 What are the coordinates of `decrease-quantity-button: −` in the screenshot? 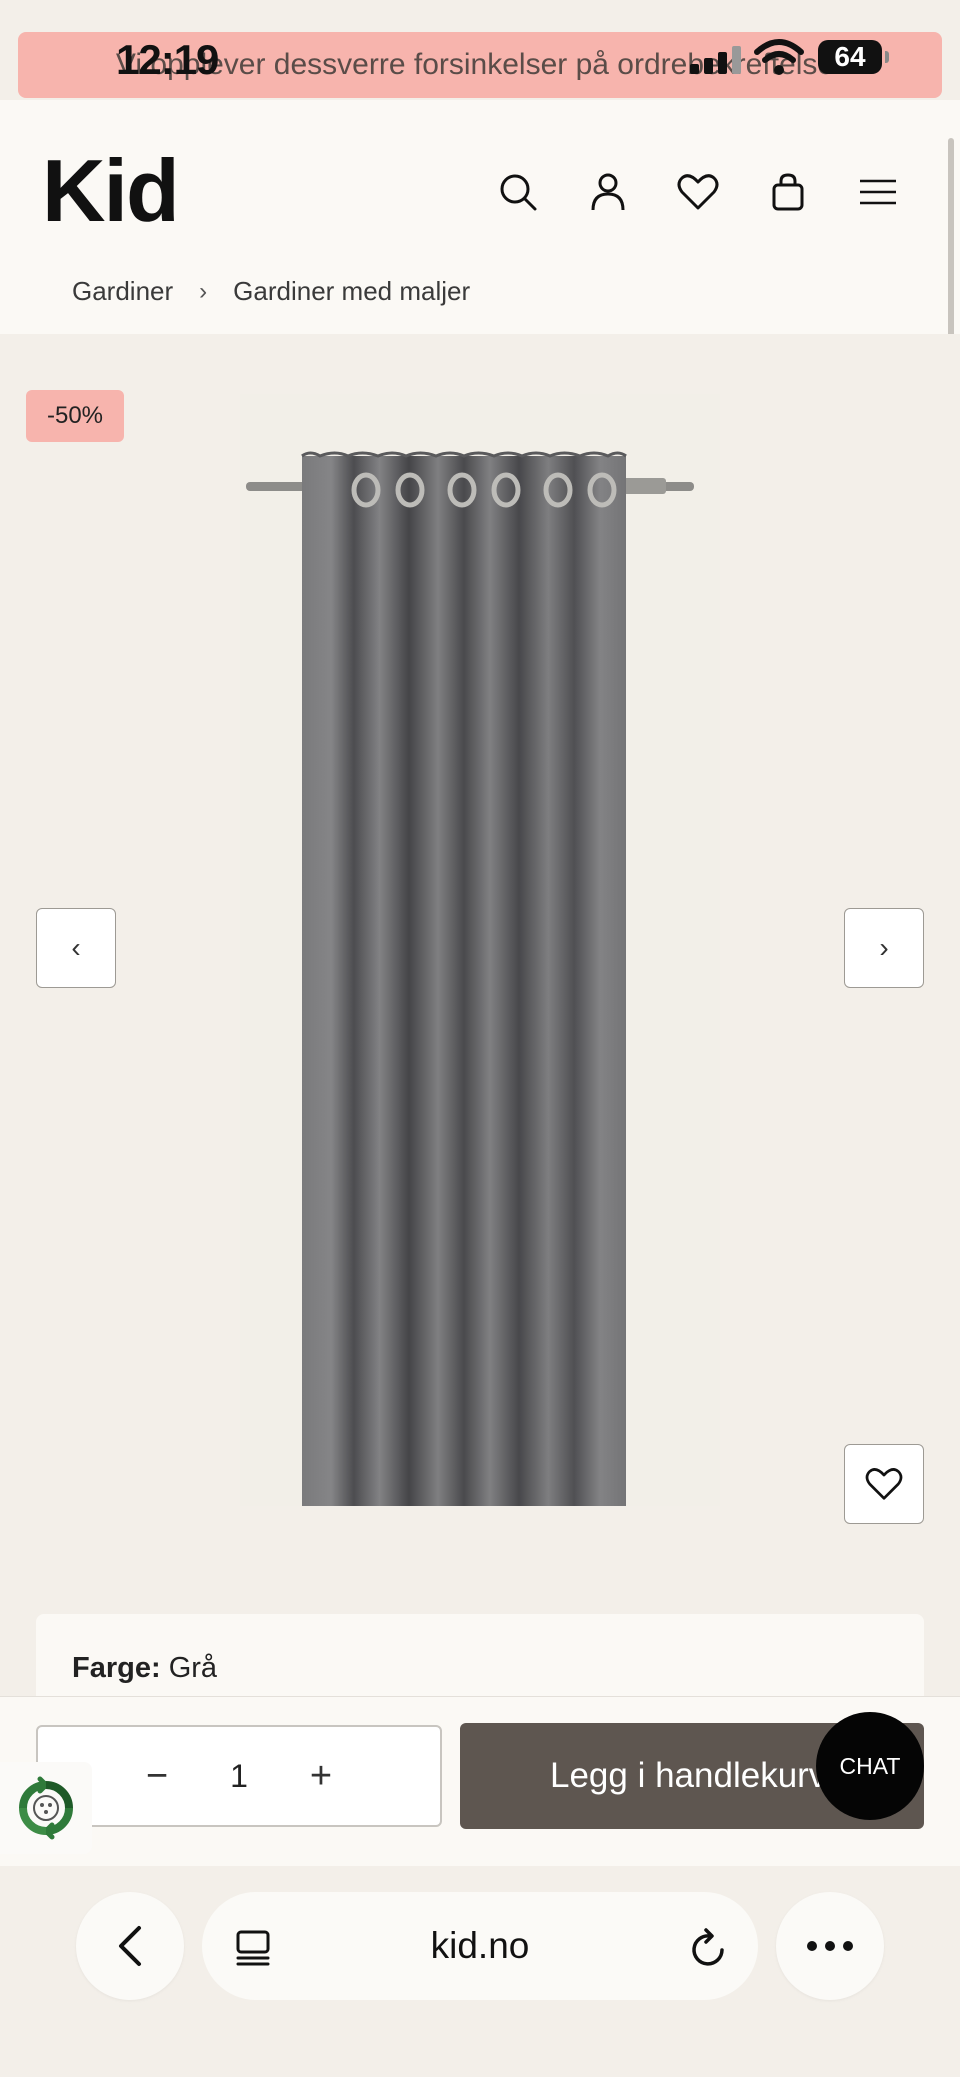 It's located at (157, 1776).